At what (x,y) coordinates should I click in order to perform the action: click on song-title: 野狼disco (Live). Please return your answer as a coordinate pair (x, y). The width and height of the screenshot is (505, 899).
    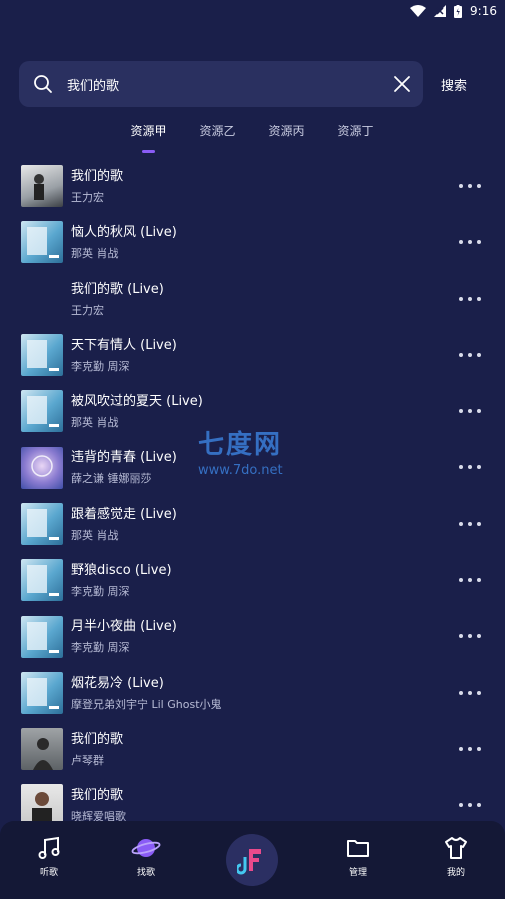
    Looking at the image, I should click on (121, 571).